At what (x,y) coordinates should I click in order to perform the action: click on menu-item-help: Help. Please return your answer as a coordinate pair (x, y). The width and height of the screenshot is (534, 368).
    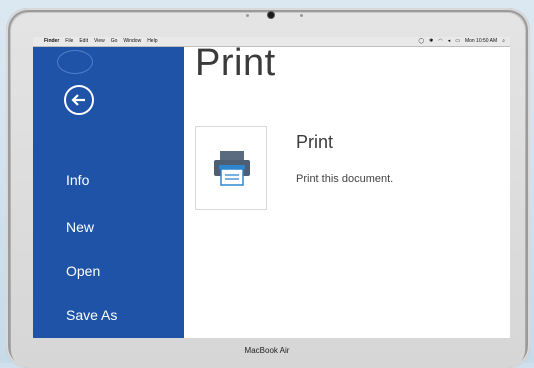
    Looking at the image, I should click on (152, 41).